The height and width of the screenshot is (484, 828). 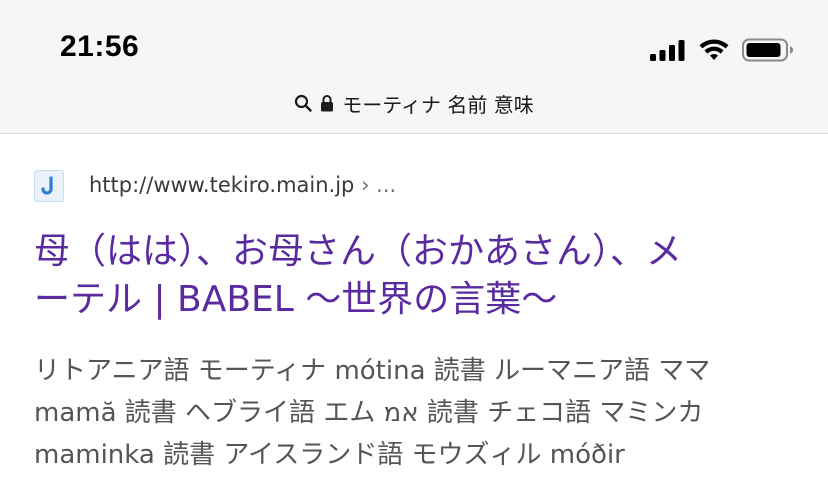 What do you see at coordinates (667, 50) in the screenshot?
I see `cellular-signal-icon` at bounding box center [667, 50].